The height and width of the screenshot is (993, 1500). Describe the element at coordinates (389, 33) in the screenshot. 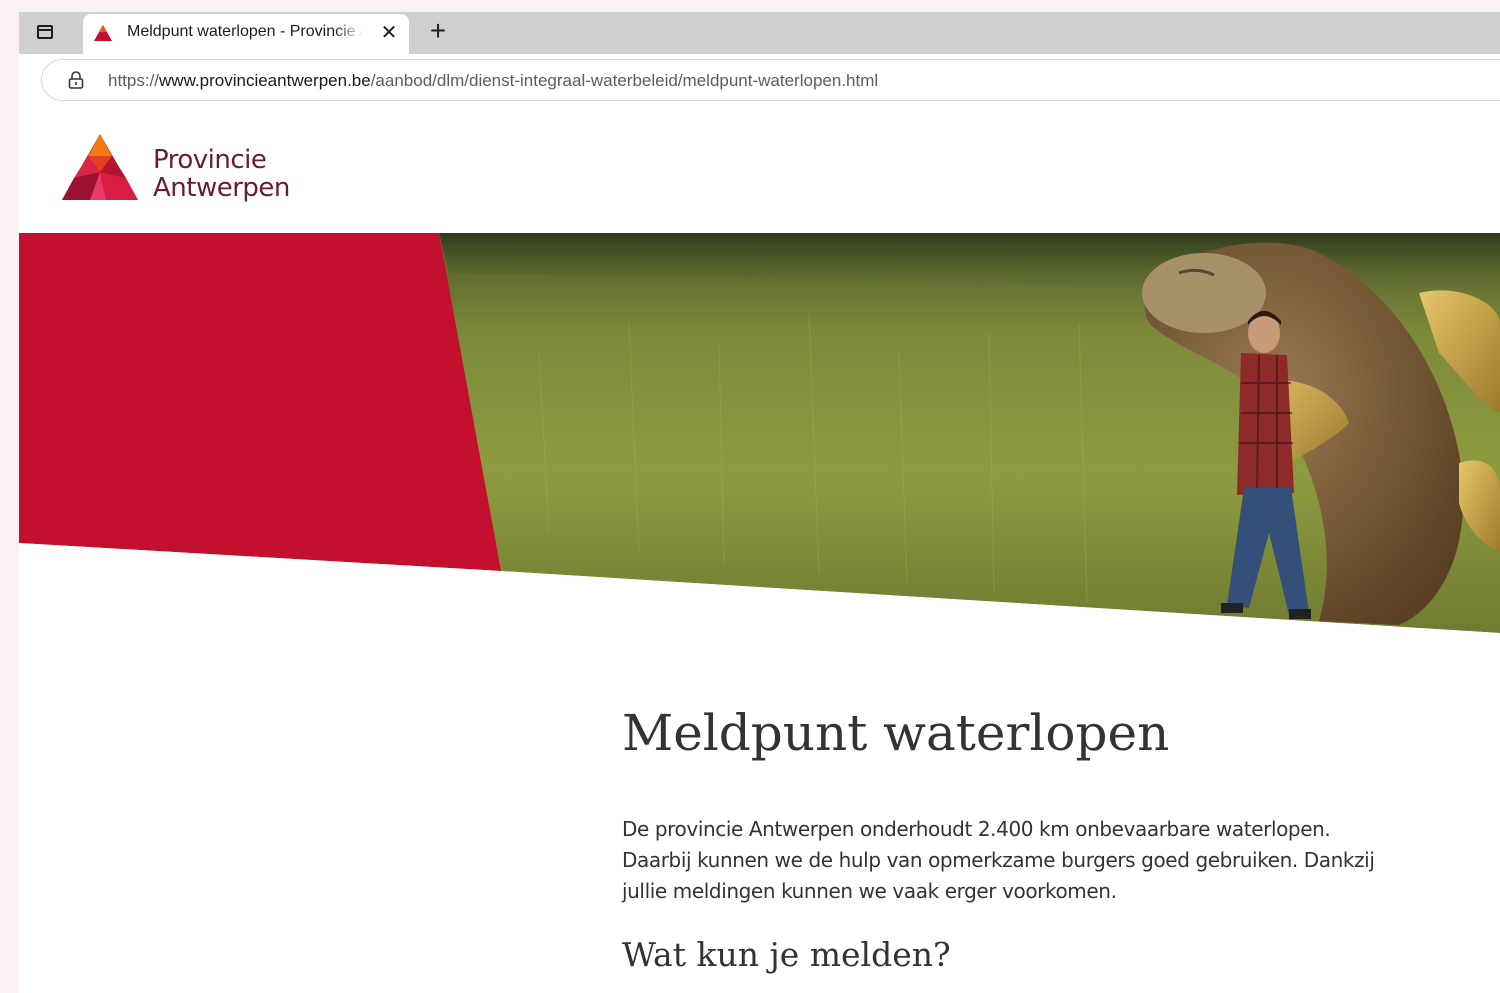

I see `close-tab-icon: ✕` at that location.